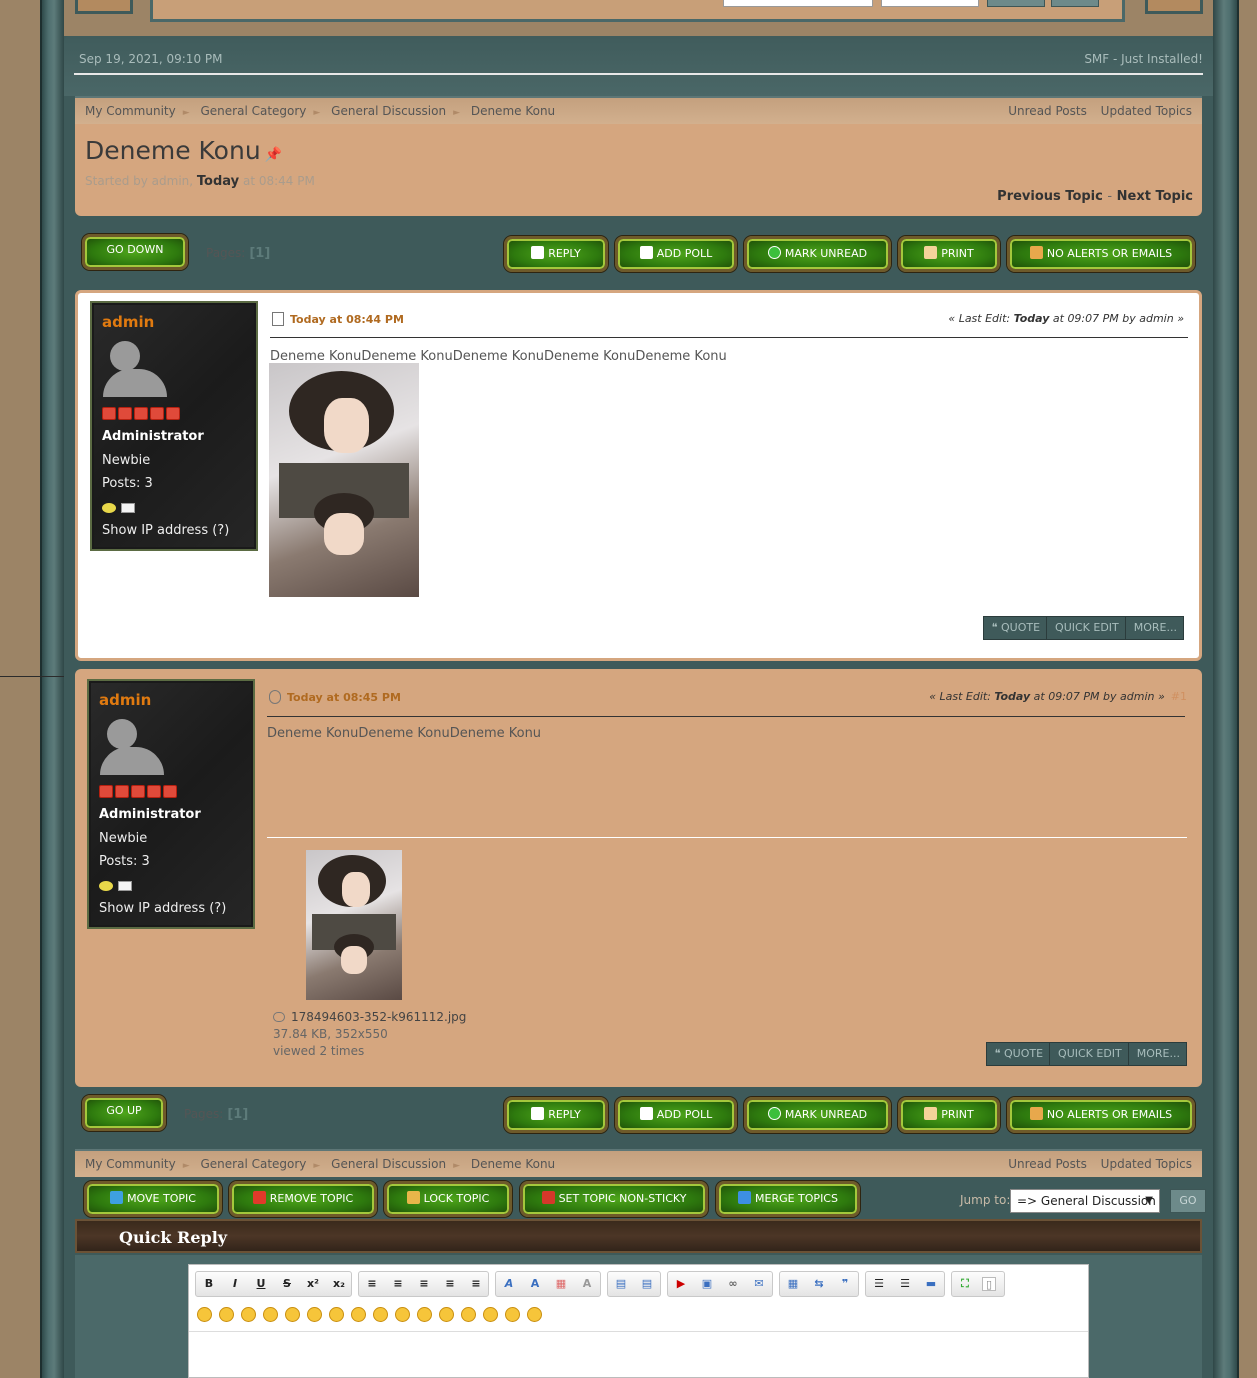  I want to click on strike-button: S, so click(287, 1284).